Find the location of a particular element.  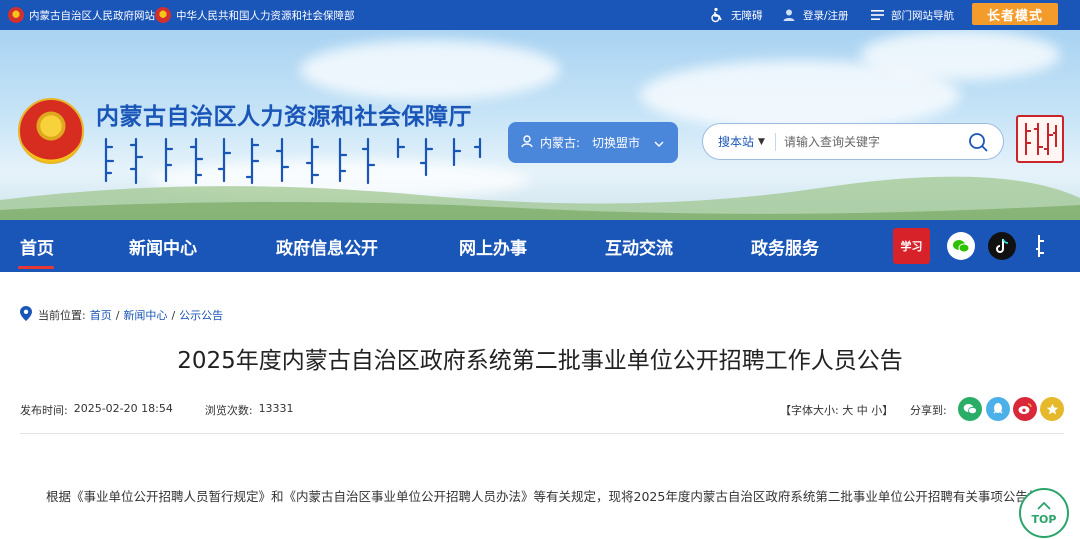

accessibility-link: 无障碍 is located at coordinates (735, 15).